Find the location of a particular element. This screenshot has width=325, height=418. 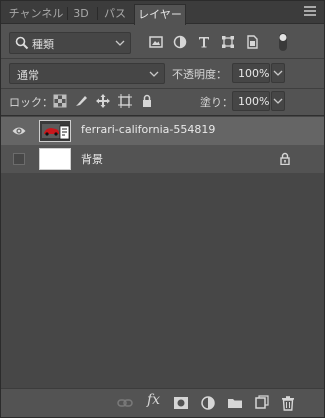

tab-paths: パス is located at coordinates (115, 14).